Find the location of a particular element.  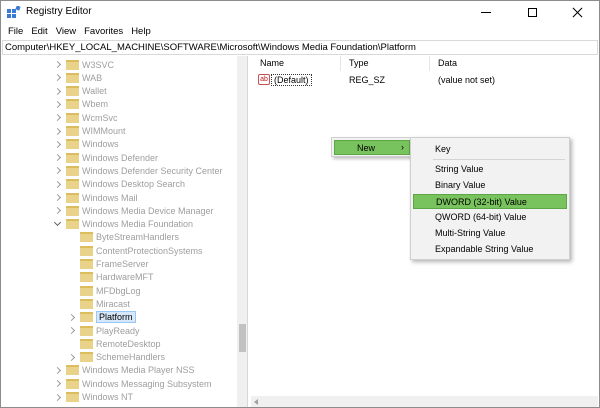

menu-file: File is located at coordinates (15, 31).